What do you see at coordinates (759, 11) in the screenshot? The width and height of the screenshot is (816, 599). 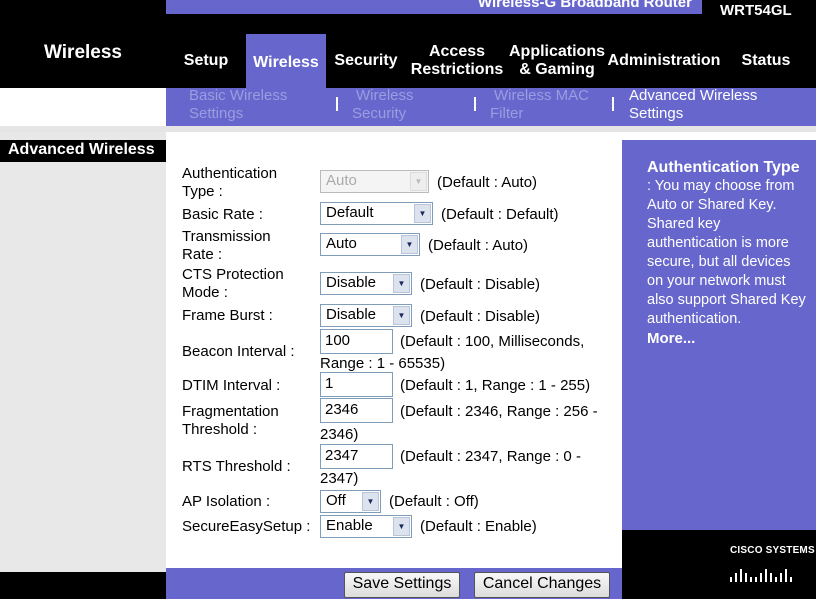 I see `model-number: WRT54GL` at bounding box center [759, 11].